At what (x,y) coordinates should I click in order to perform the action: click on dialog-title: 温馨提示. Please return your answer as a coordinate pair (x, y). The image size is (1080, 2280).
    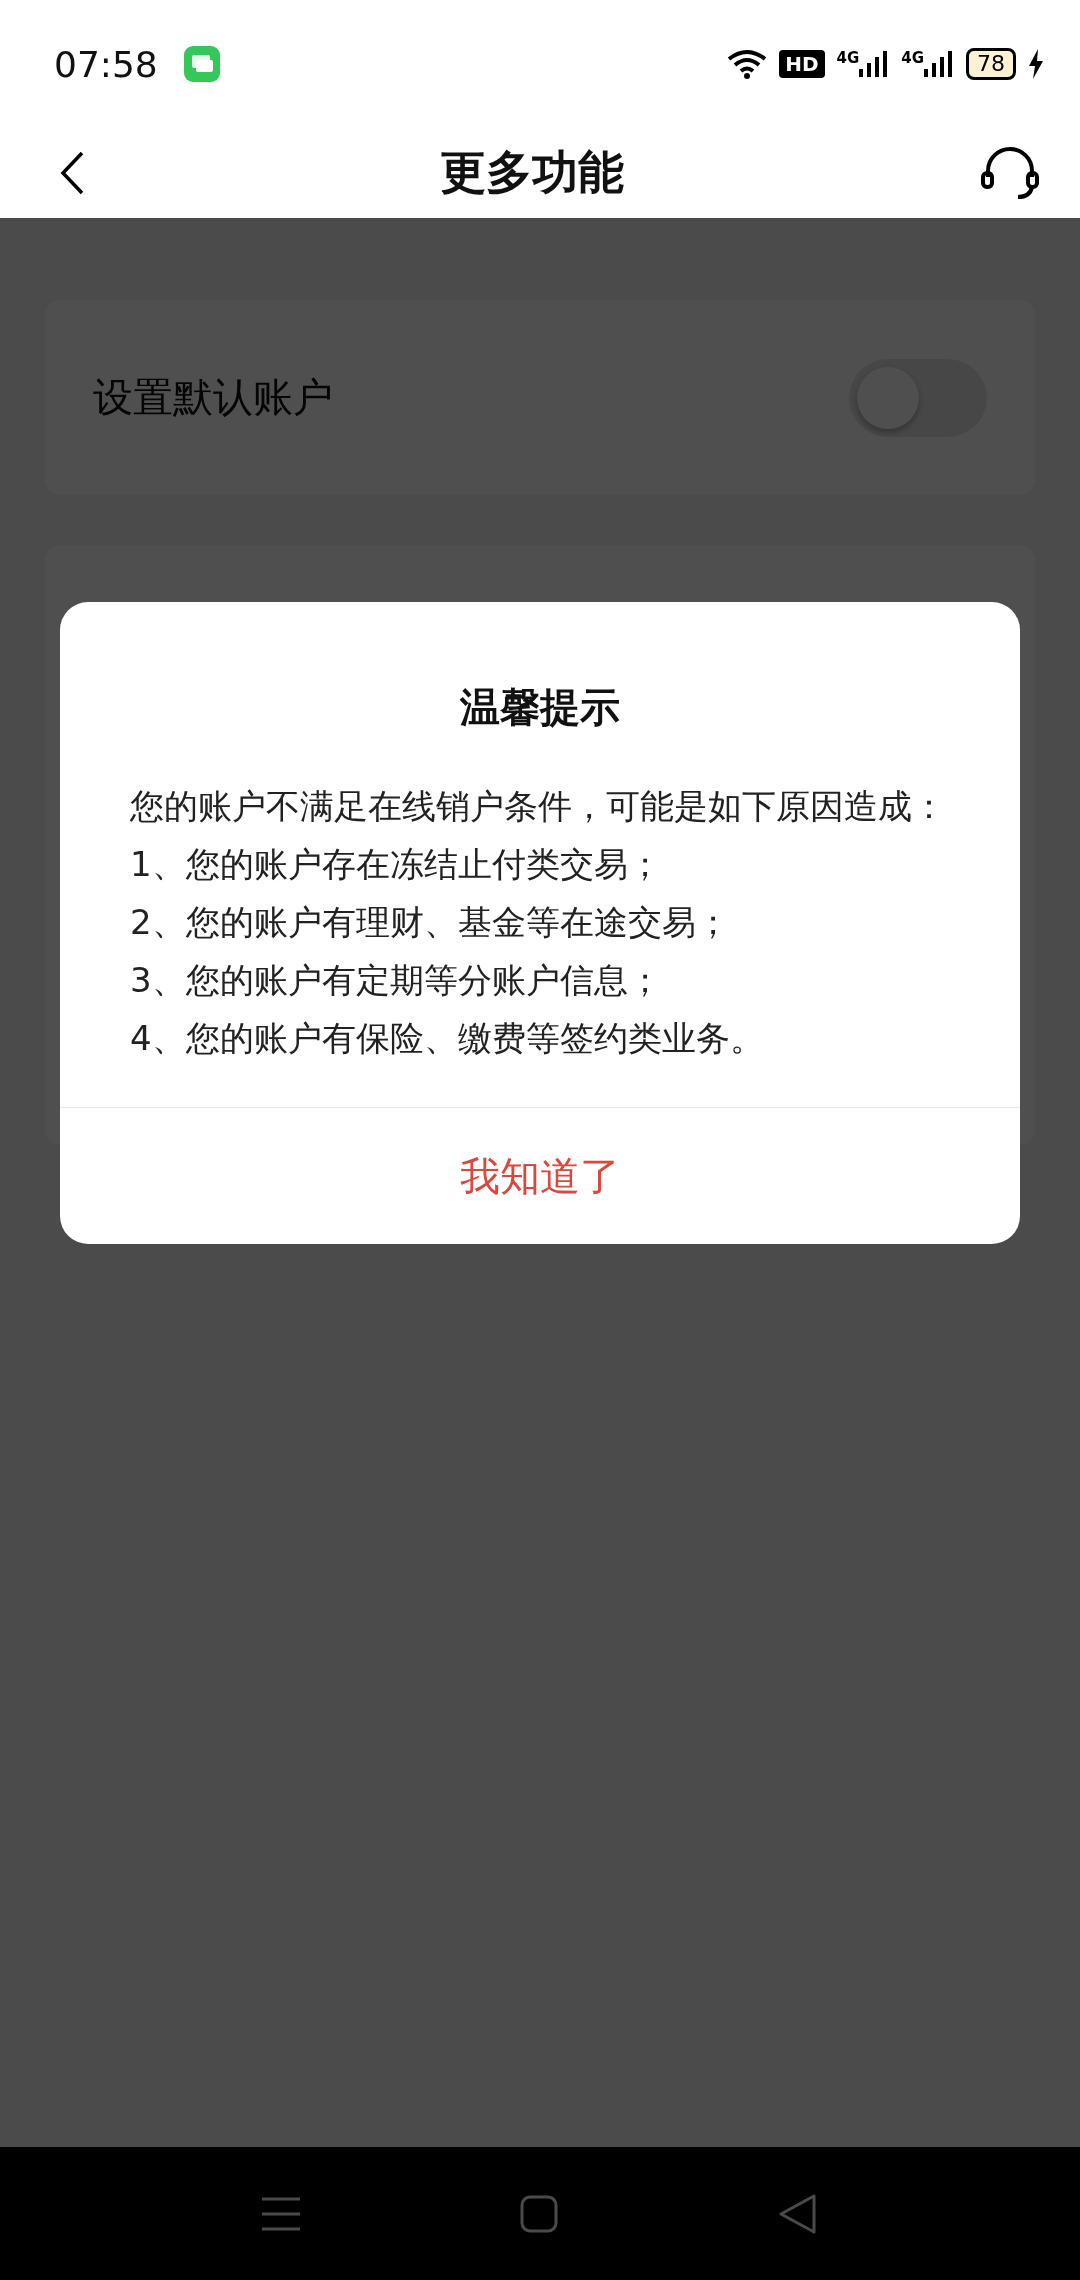
    Looking at the image, I should click on (540, 707).